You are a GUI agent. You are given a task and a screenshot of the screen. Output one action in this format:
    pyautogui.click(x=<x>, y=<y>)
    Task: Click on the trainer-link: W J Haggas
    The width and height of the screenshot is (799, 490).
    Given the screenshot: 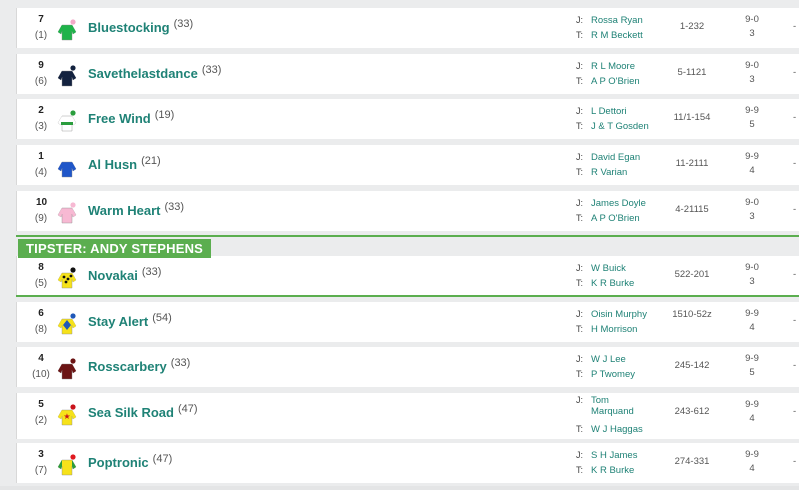 What is the action you would take?
    pyautogui.click(x=617, y=429)
    